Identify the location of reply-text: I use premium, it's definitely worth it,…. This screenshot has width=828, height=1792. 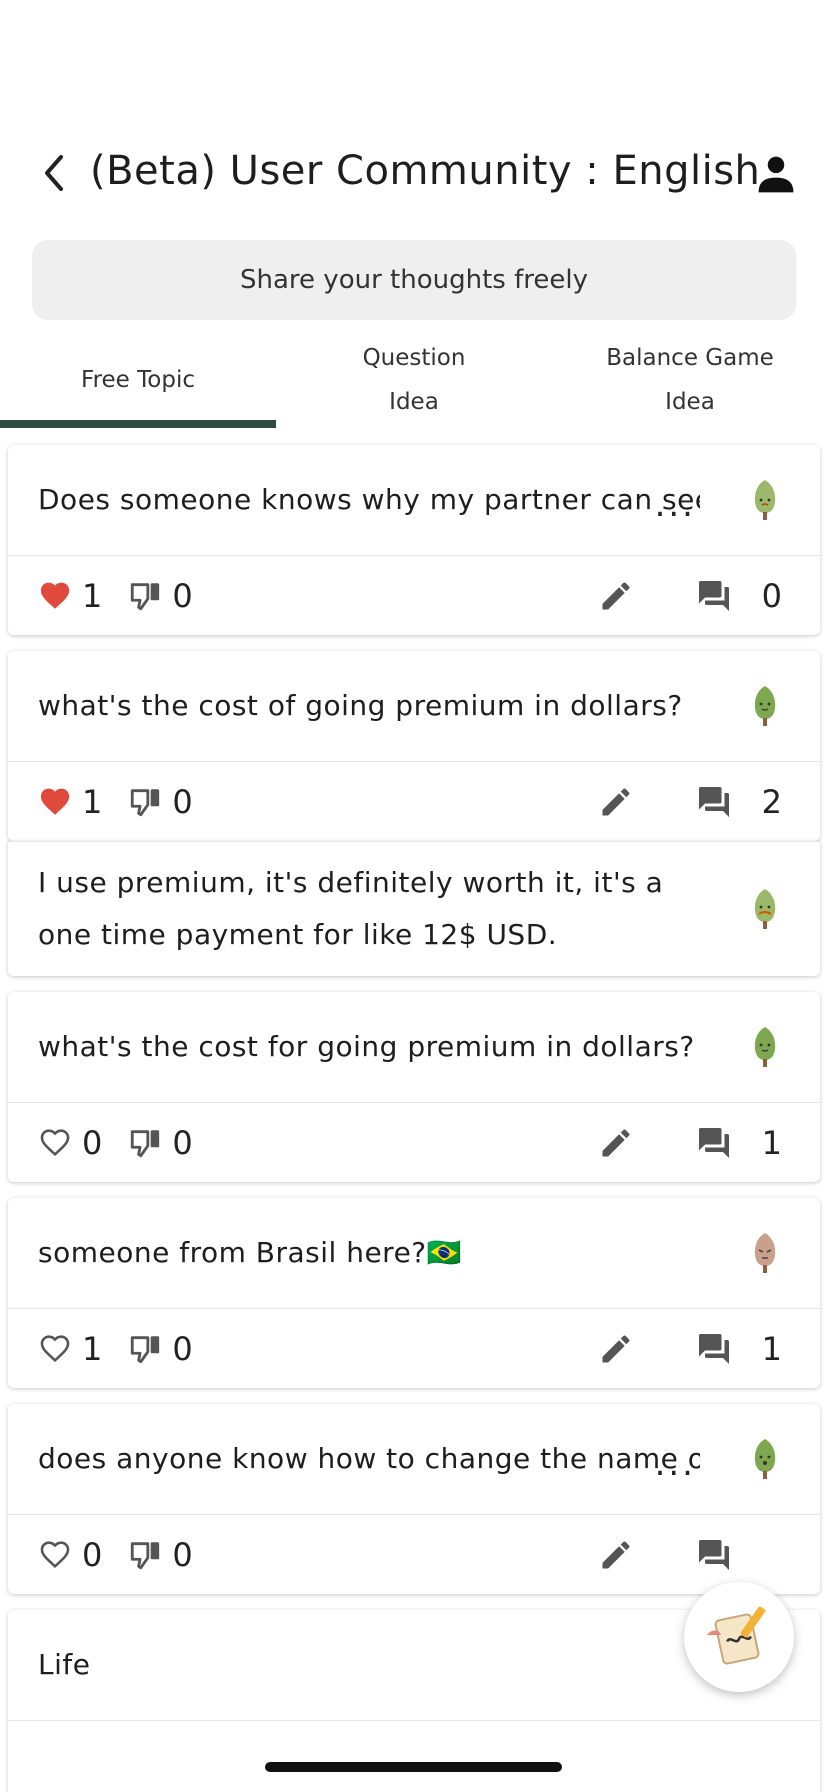
(351, 908).